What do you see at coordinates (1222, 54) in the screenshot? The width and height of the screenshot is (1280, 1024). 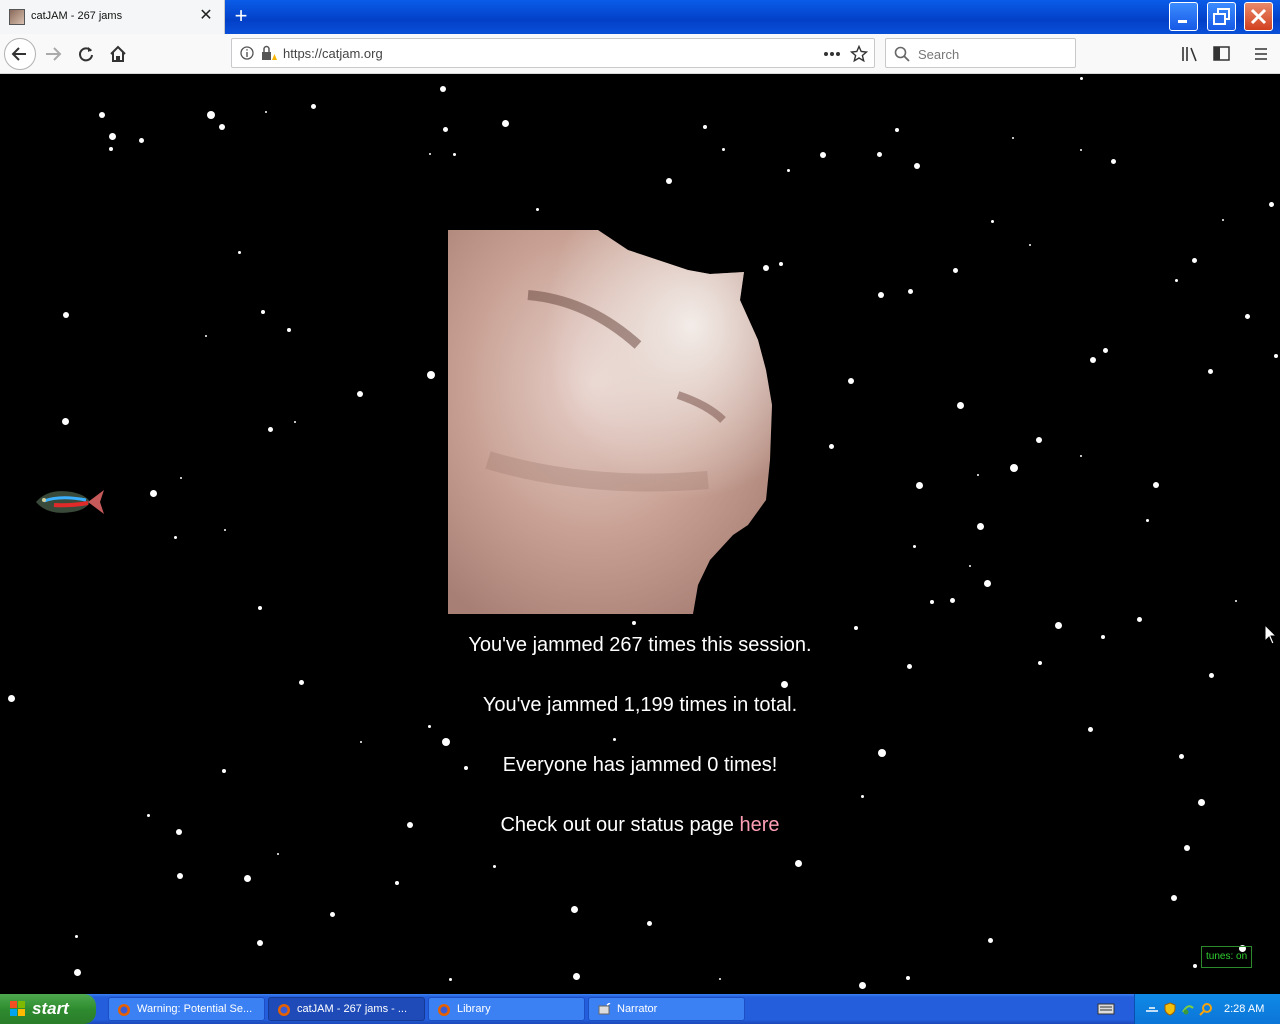 I see `sidebar-icon` at bounding box center [1222, 54].